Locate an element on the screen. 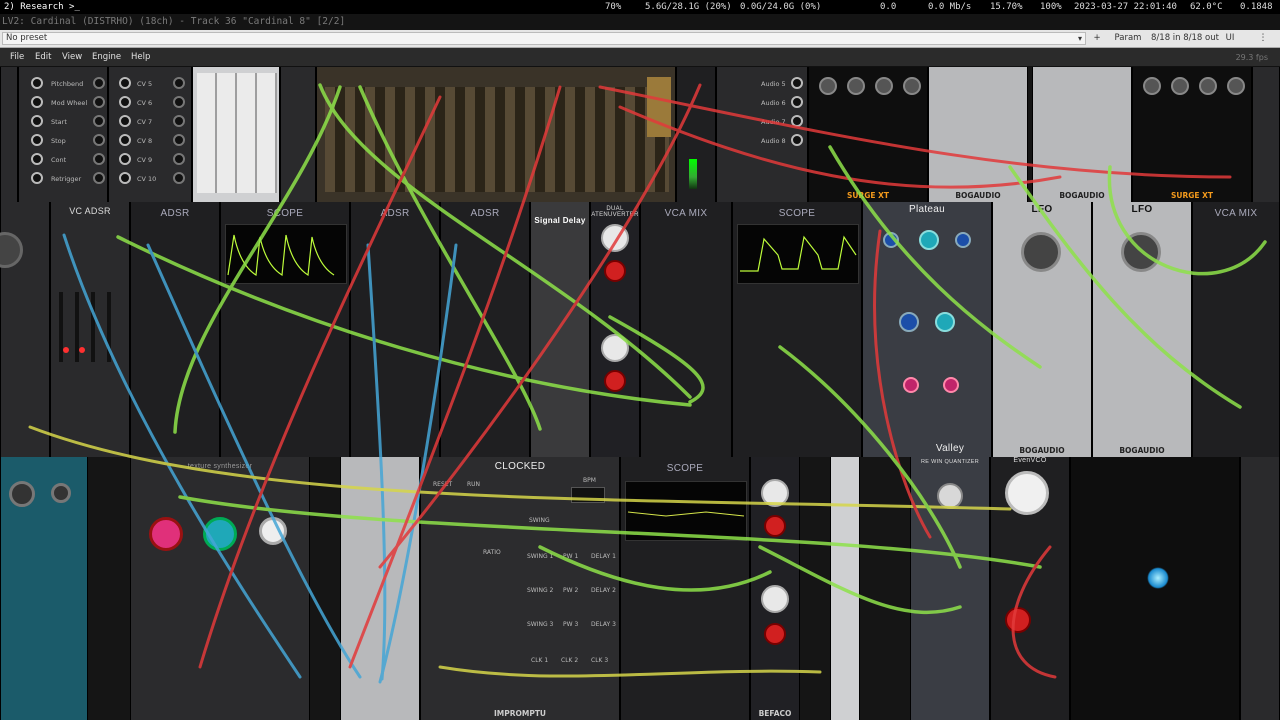  add-button: + is located at coordinates (1097, 38).